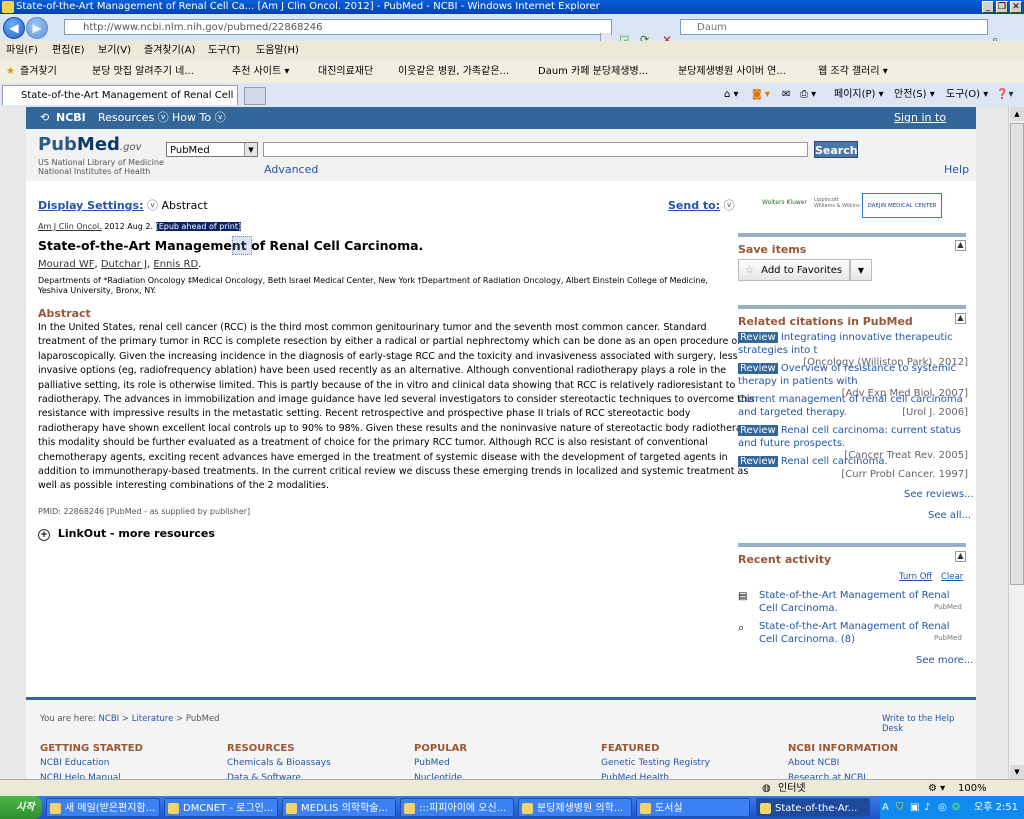 The width and height of the screenshot is (1024, 819). I want to click on footer-link: Nucleotide, so click(440, 775).